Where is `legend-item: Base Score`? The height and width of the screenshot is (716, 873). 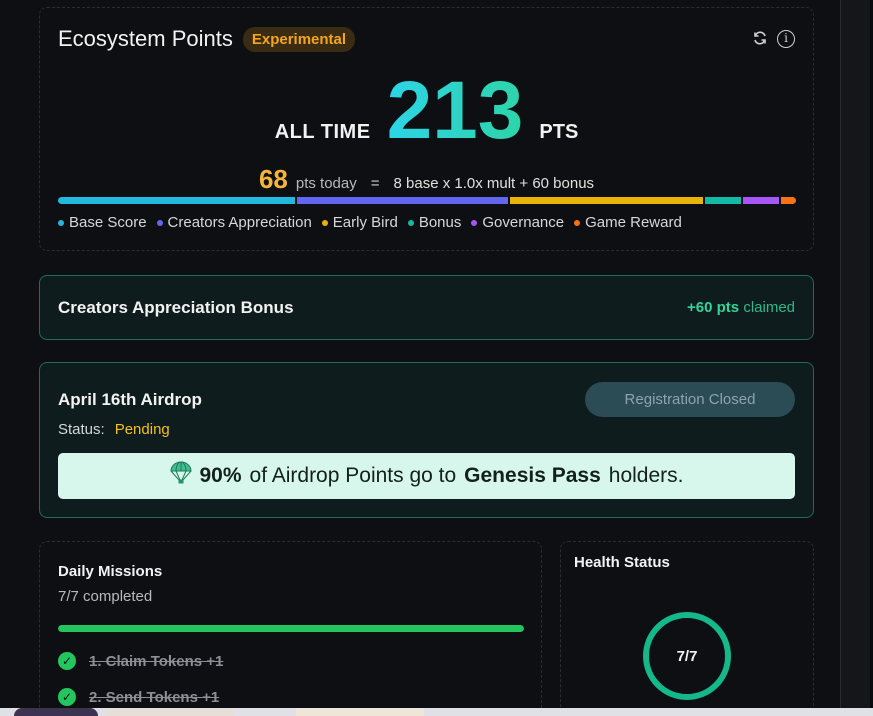
legend-item: Base Score is located at coordinates (102, 222).